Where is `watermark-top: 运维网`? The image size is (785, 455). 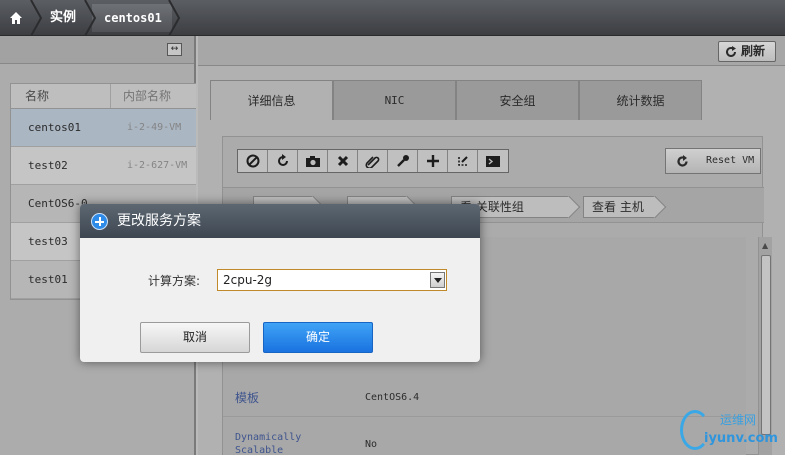 watermark-top: 运维网 is located at coordinates (738, 420).